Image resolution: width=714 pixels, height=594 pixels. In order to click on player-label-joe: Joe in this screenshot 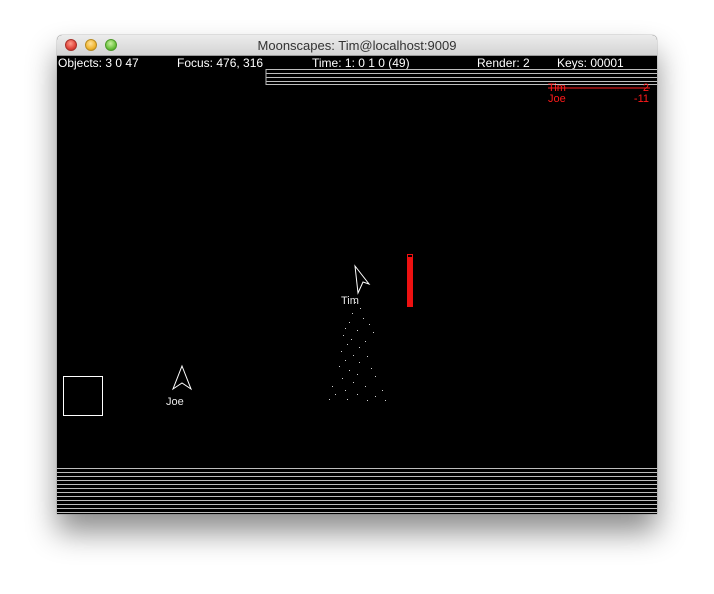, I will do `click(175, 402)`.